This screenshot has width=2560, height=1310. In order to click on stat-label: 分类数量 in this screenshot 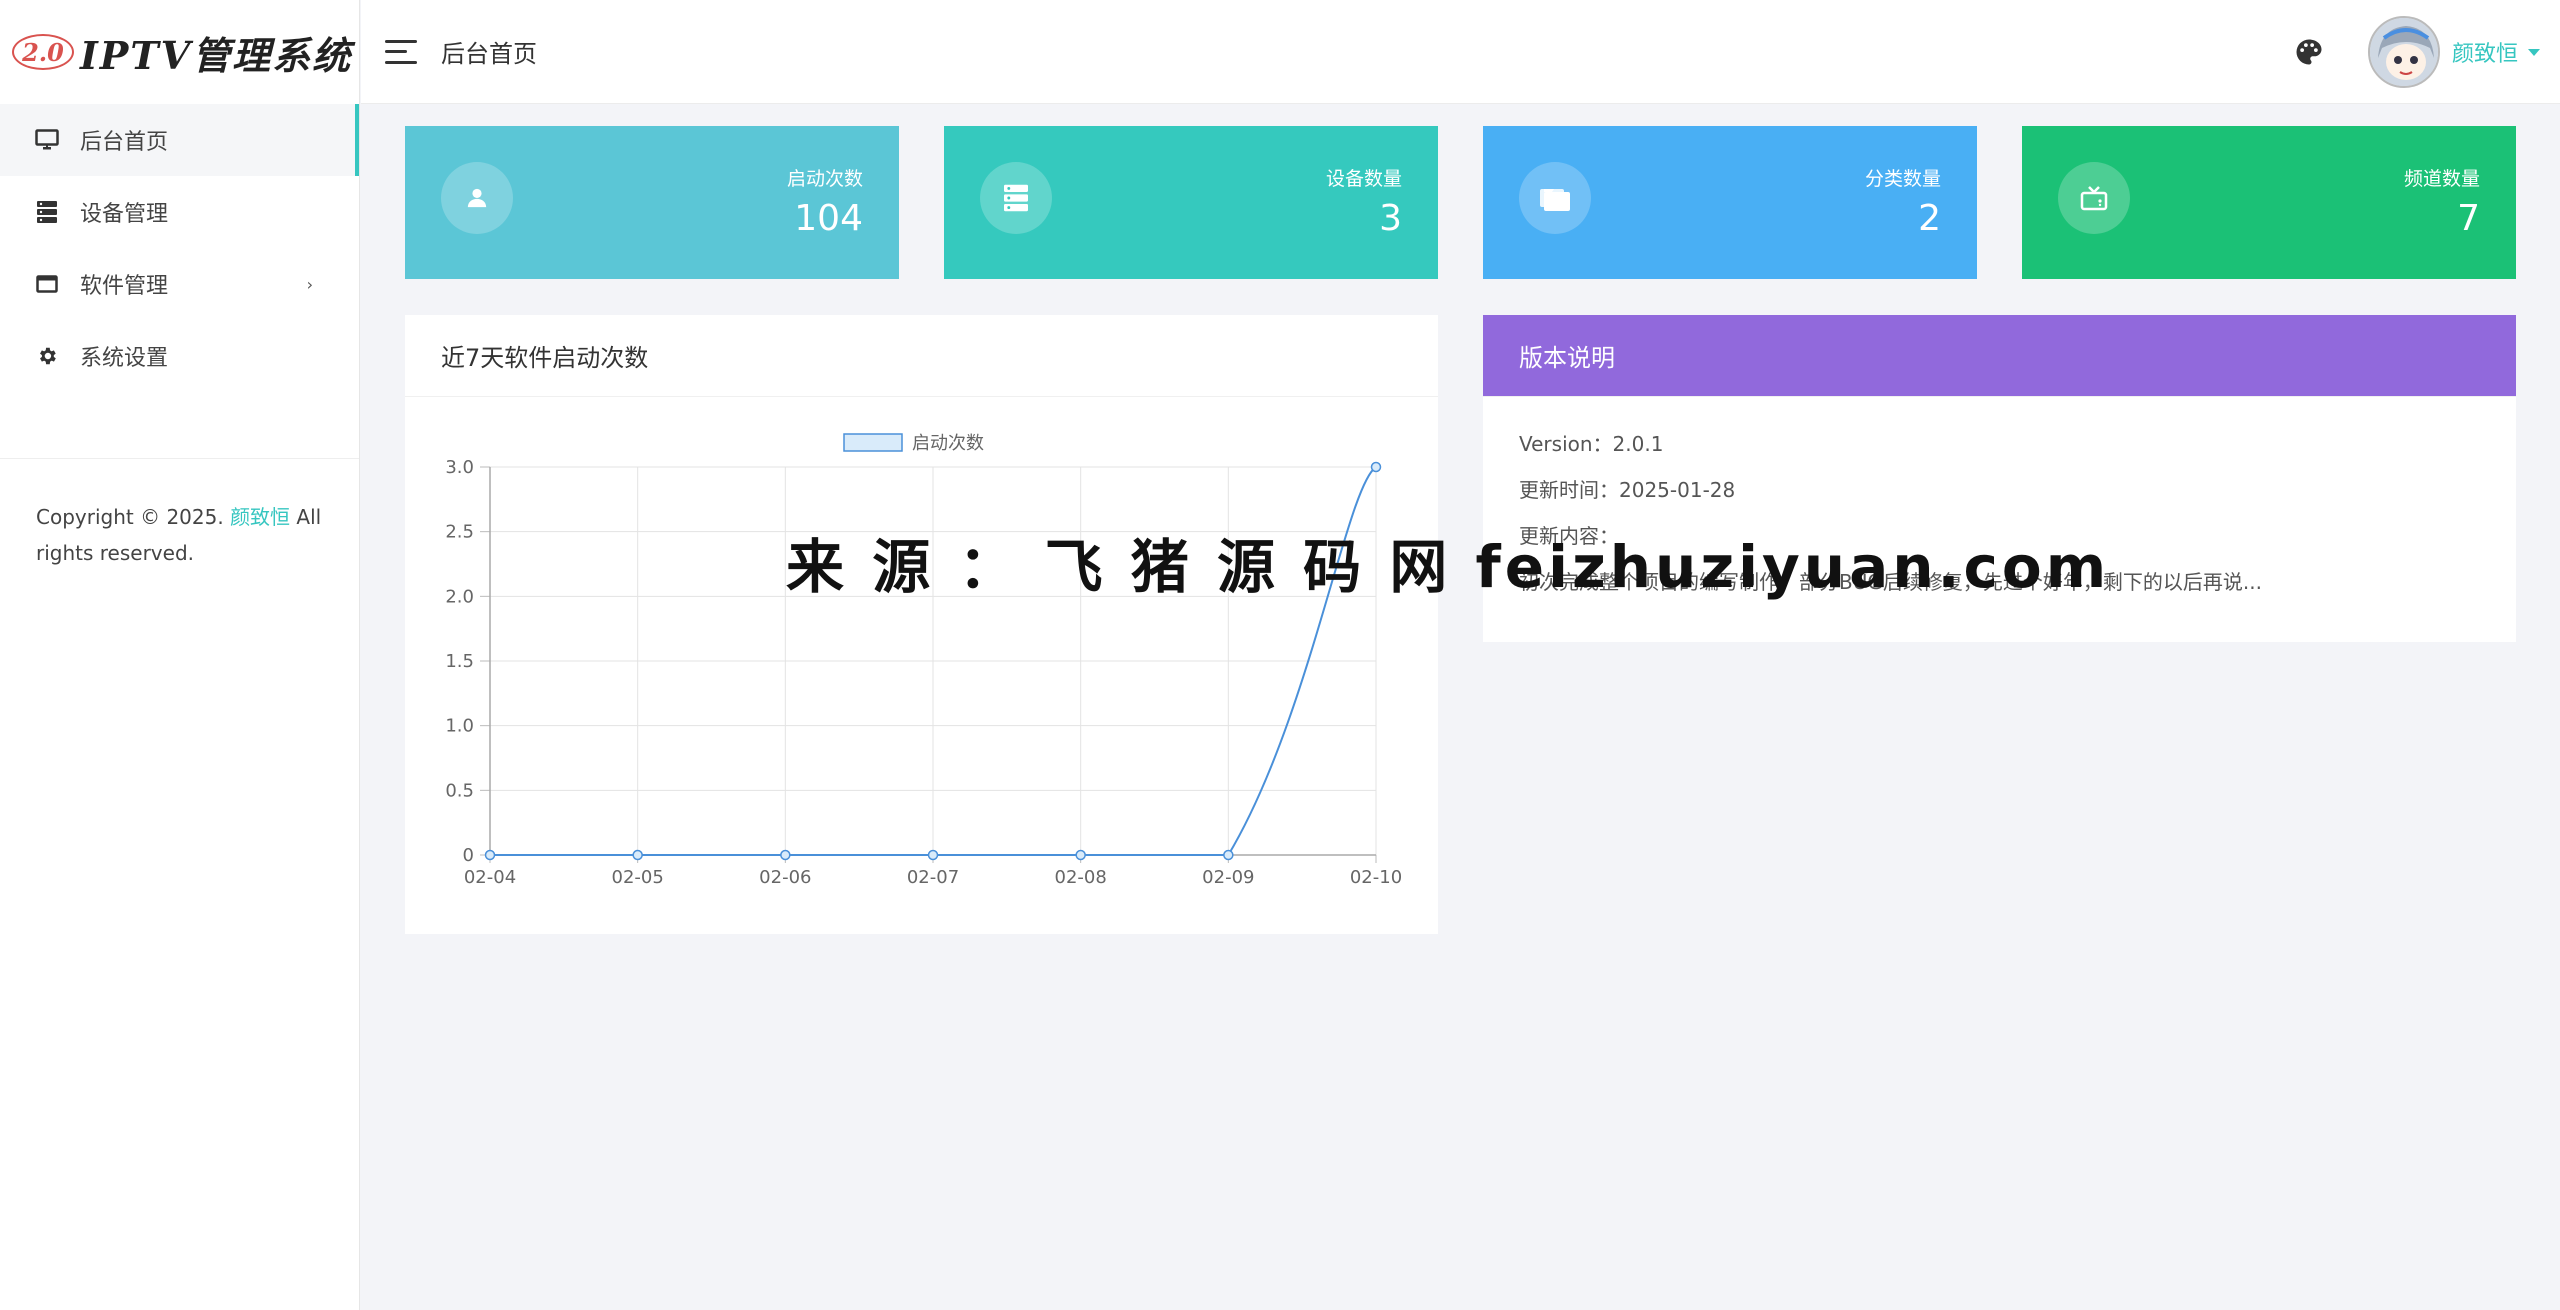, I will do `click(1902, 179)`.